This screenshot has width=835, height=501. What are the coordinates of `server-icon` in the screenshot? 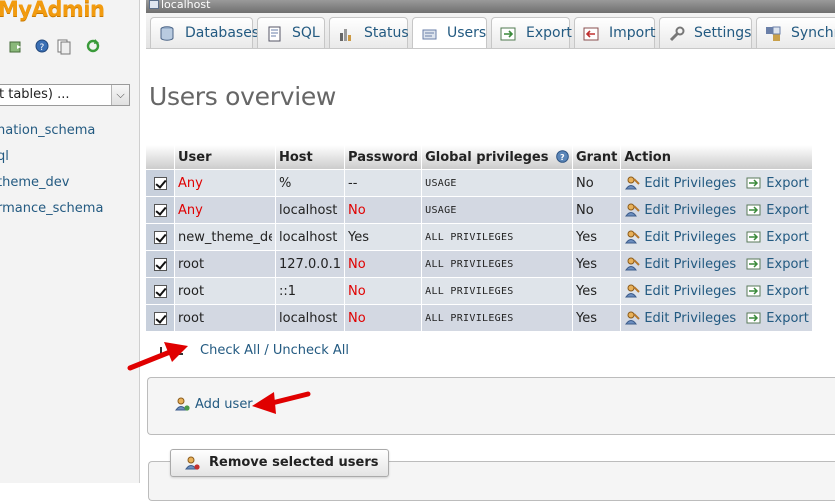 It's located at (154, 4).